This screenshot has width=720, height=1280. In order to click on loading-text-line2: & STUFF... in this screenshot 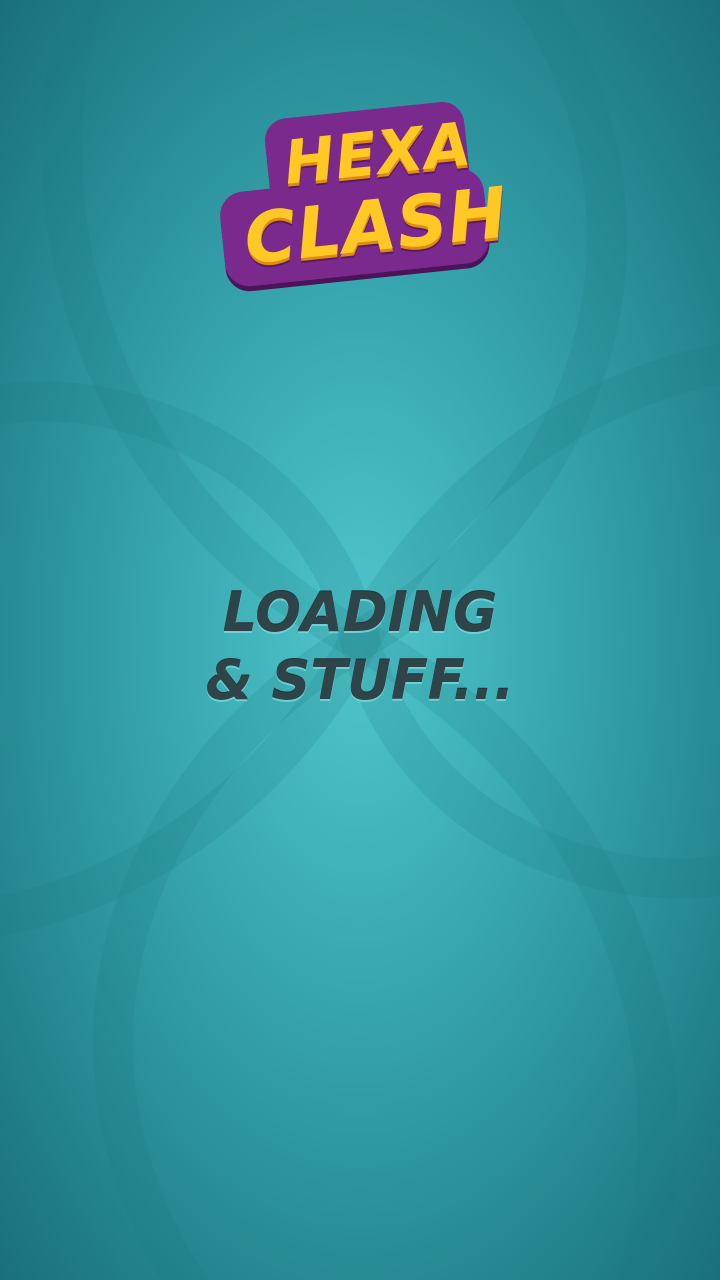, I will do `click(360, 680)`.